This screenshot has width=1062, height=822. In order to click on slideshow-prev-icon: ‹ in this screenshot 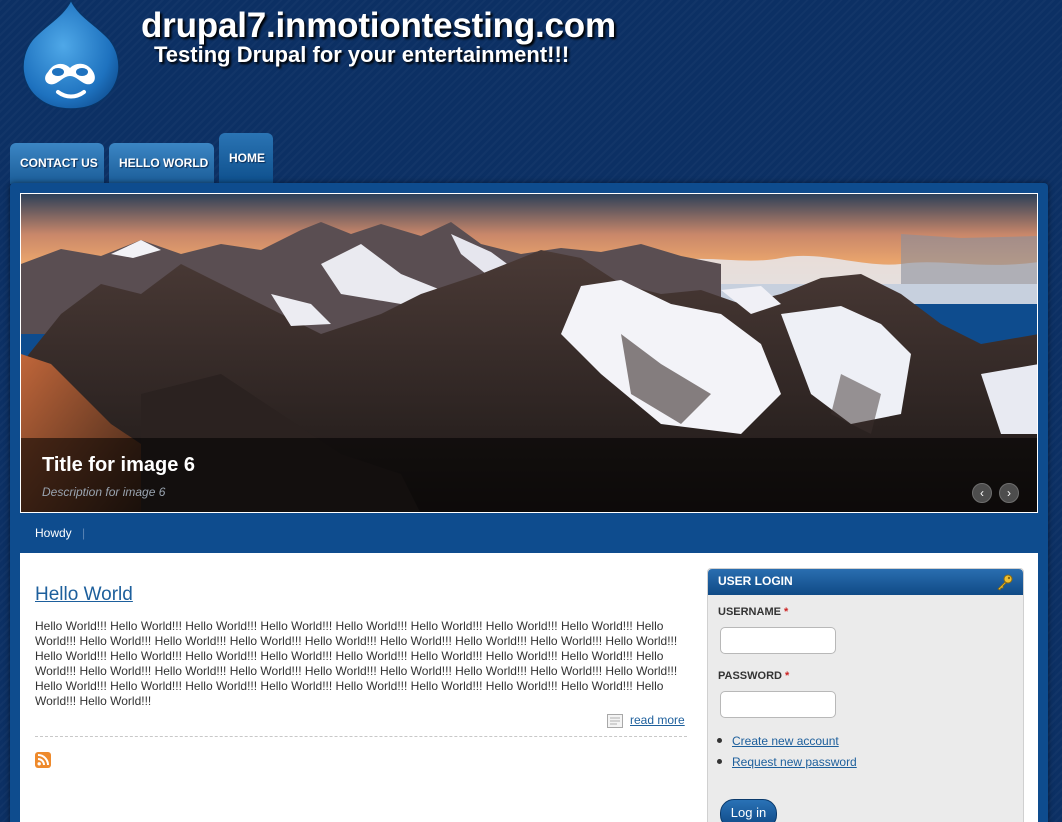, I will do `click(982, 493)`.